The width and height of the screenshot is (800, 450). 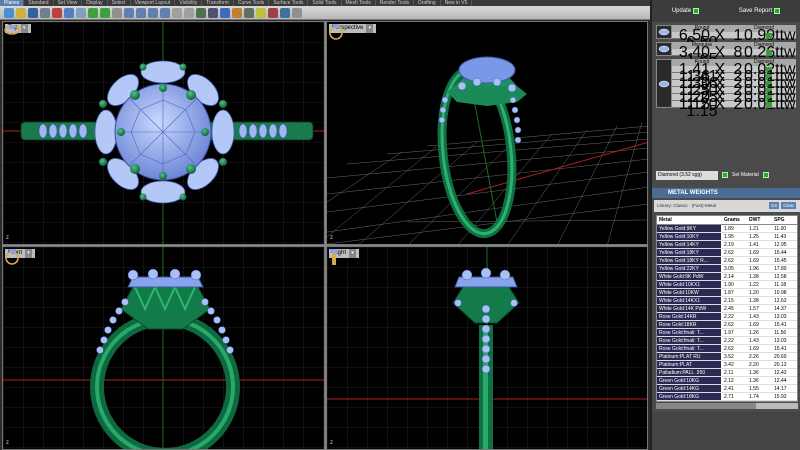 What do you see at coordinates (177, 12) in the screenshot?
I see `undo-view-icon` at bounding box center [177, 12].